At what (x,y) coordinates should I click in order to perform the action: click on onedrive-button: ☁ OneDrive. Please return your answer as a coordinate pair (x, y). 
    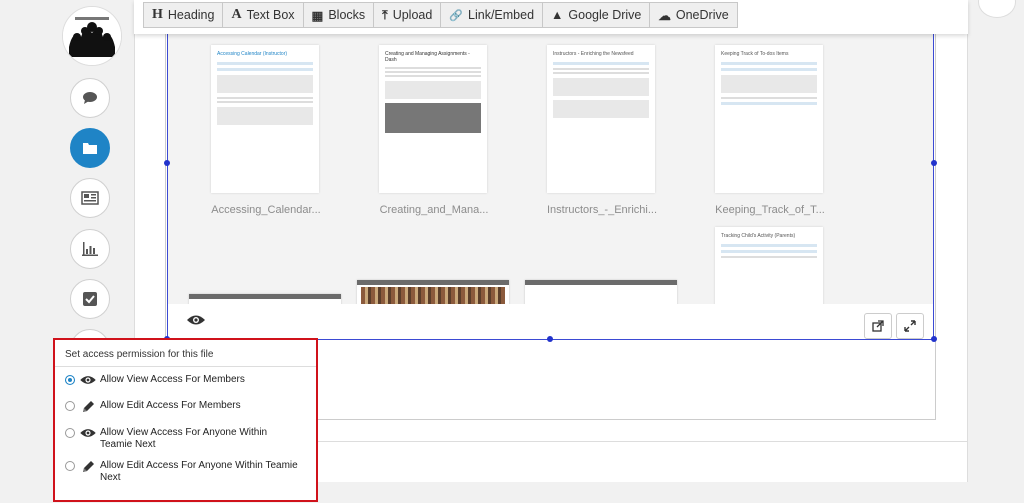
    Looking at the image, I should click on (693, 15).